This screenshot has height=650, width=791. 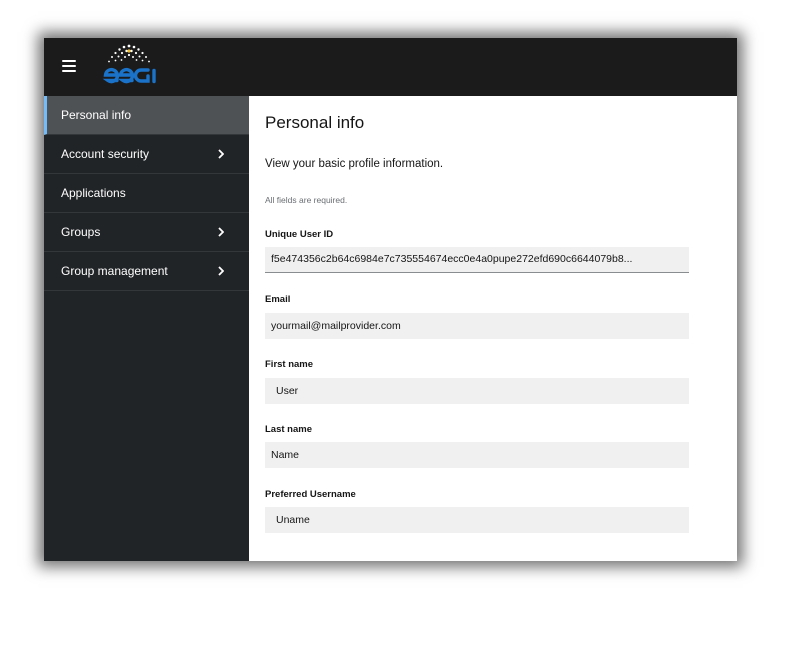 What do you see at coordinates (96, 115) in the screenshot?
I see `sidebar-item-label: Personal info` at bounding box center [96, 115].